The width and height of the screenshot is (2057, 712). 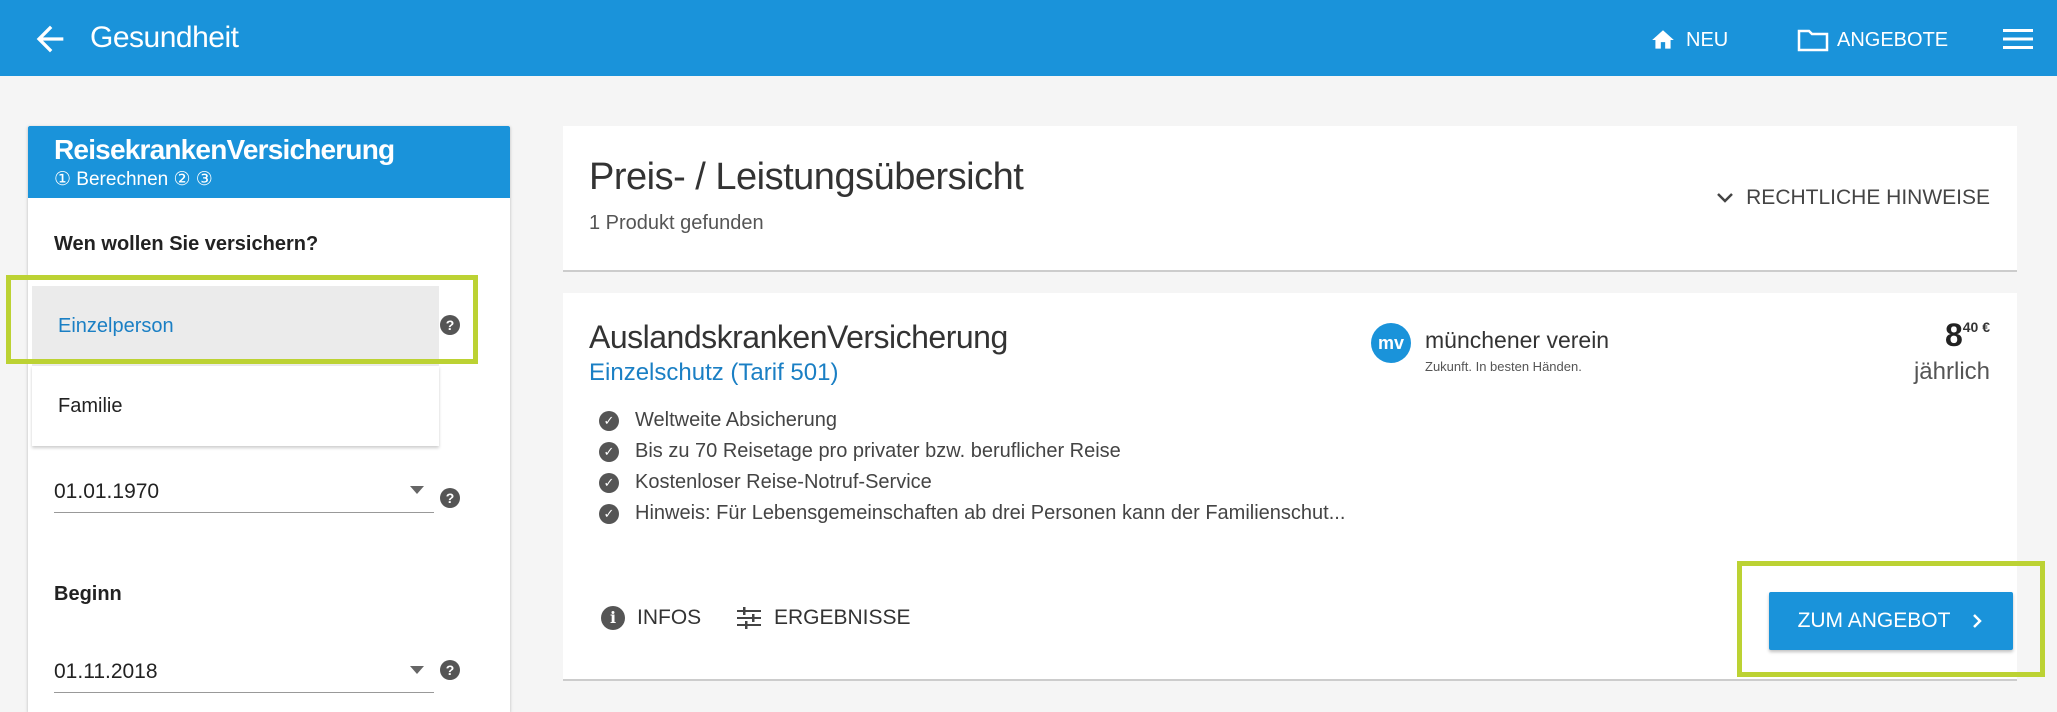 I want to click on tune-sliders-icon, so click(x=749, y=618).